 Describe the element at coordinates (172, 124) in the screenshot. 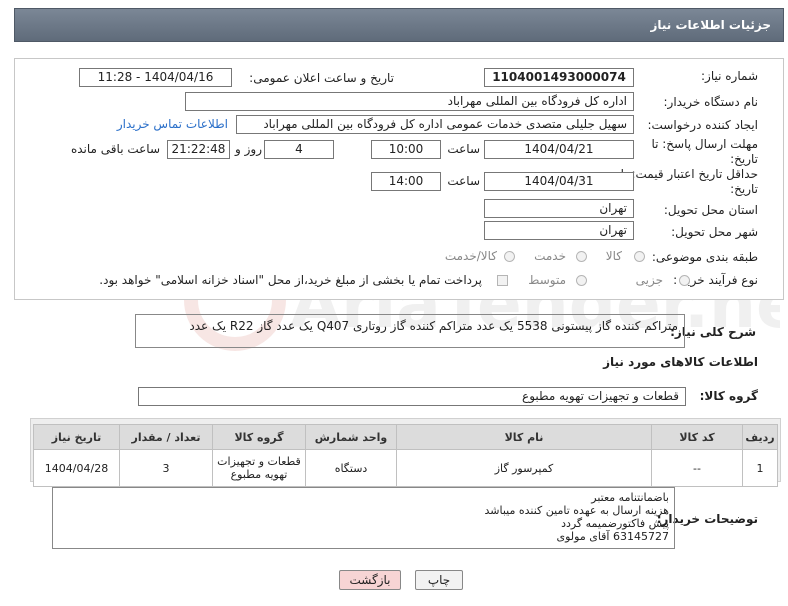

I see `buyer-contact-link: اطلاعات تماس خریدار` at that location.